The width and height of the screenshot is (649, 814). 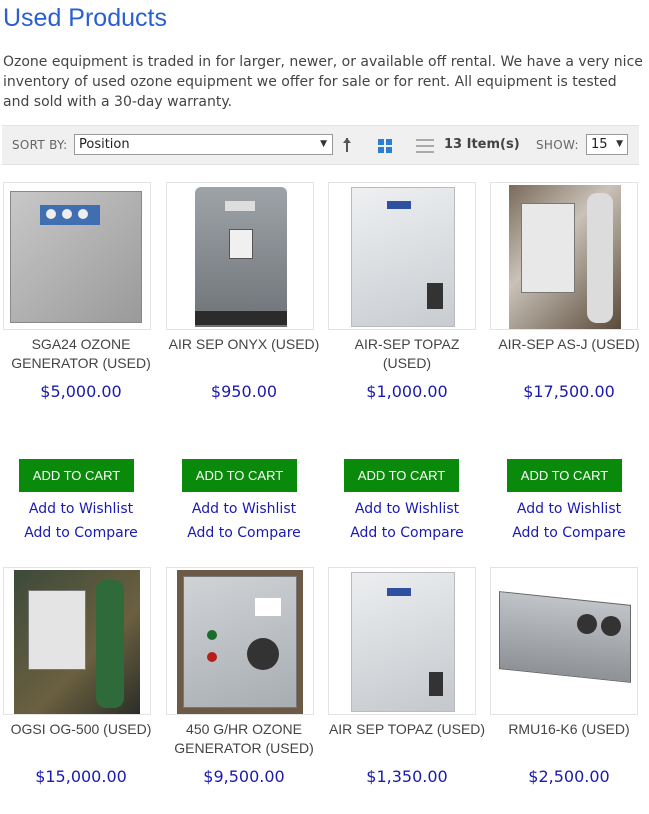 I want to click on product-name: AIR-SEP AS-J (USED), so click(x=568, y=344).